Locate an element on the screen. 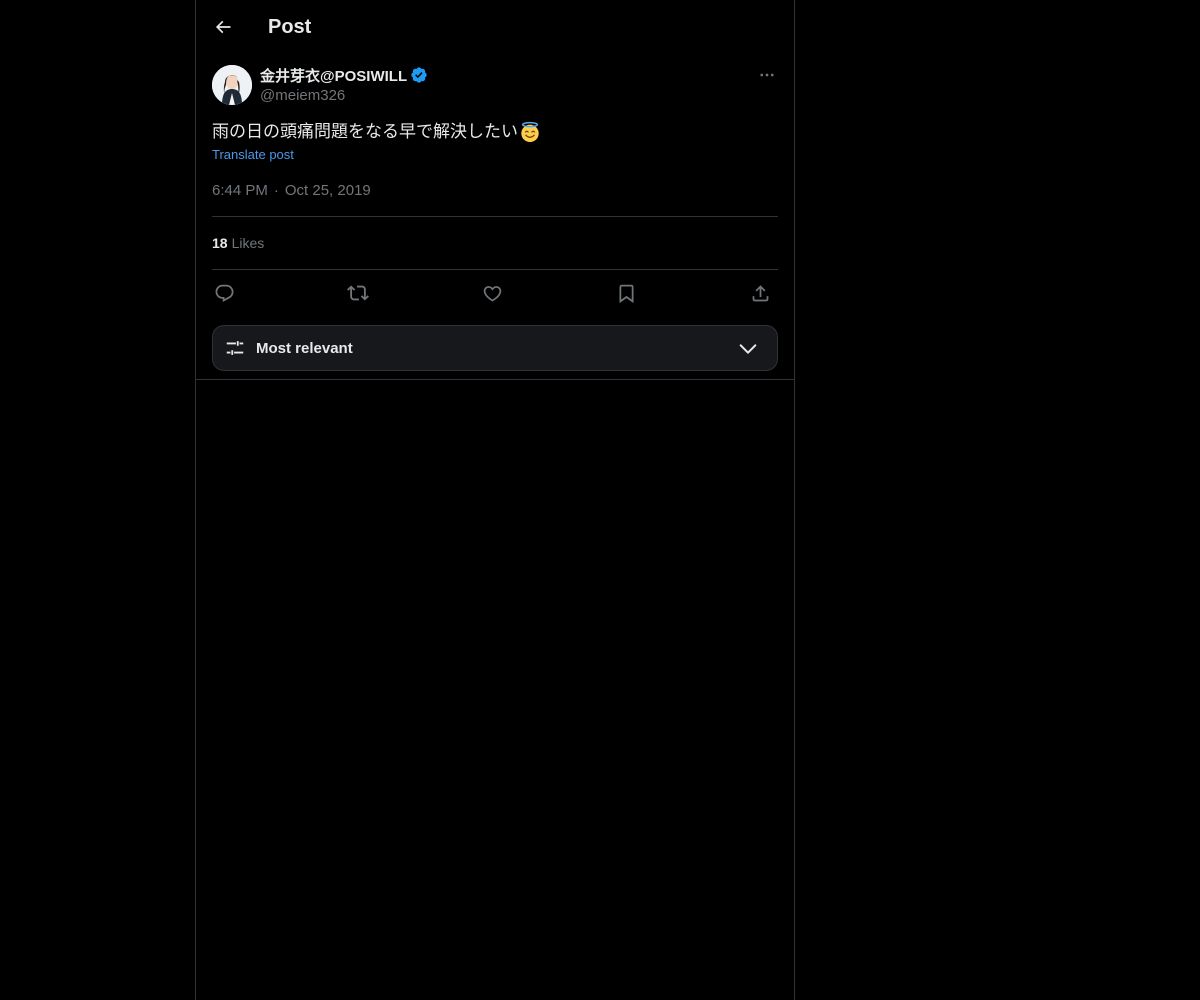  reply-button is located at coordinates (224, 293).